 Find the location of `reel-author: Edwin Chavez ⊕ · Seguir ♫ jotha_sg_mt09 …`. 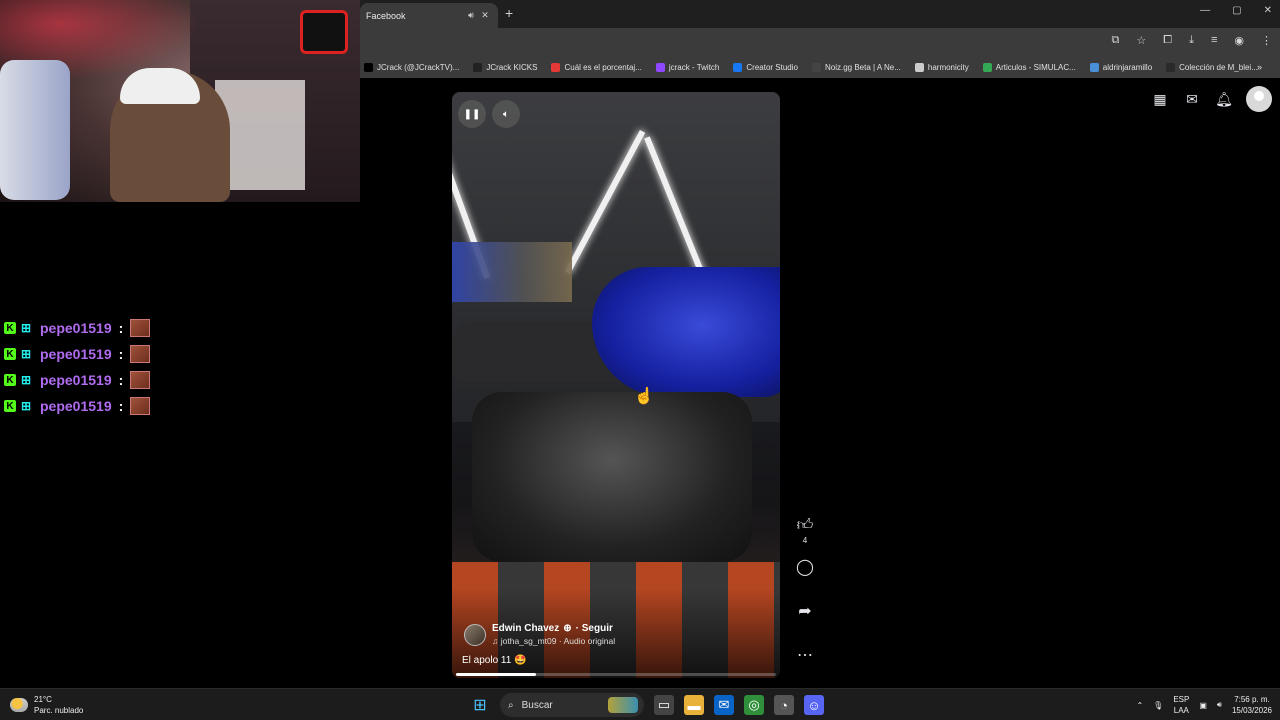

reel-author: Edwin Chavez ⊕ · Seguir ♫ jotha_sg_mt09 … is located at coordinates (539, 634).